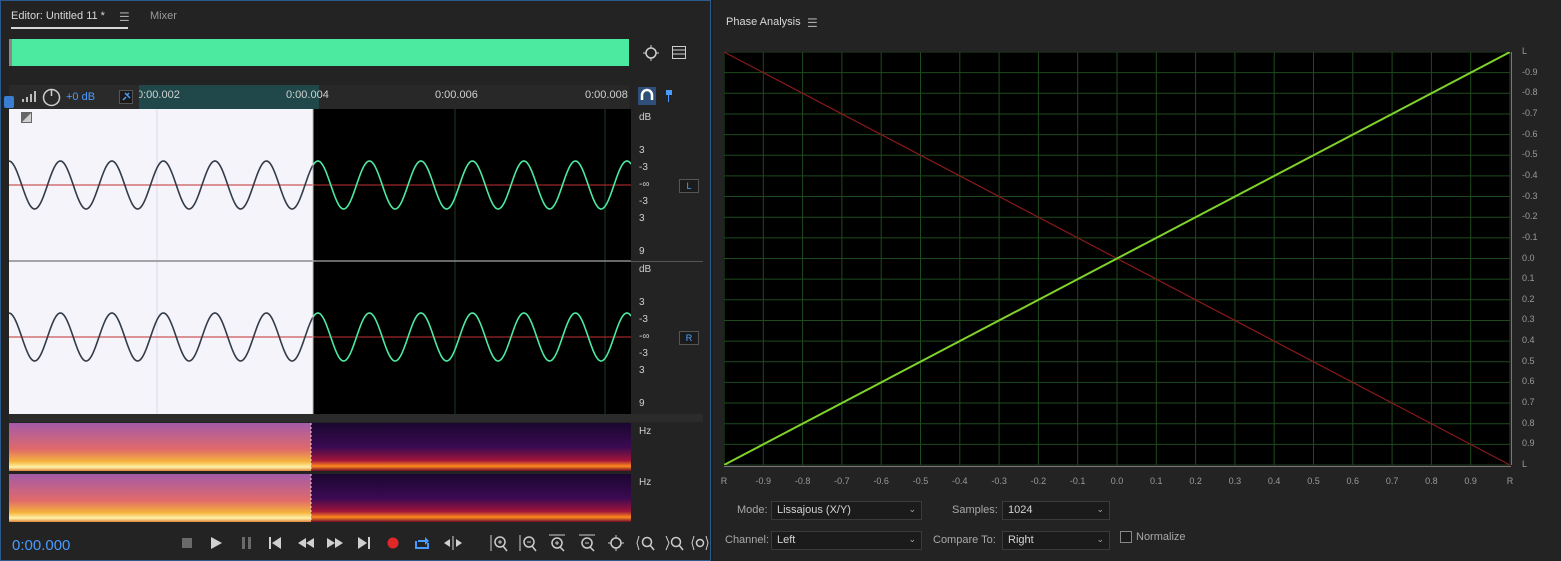  I want to click on zoom-selection-icon, so click(651, 53).